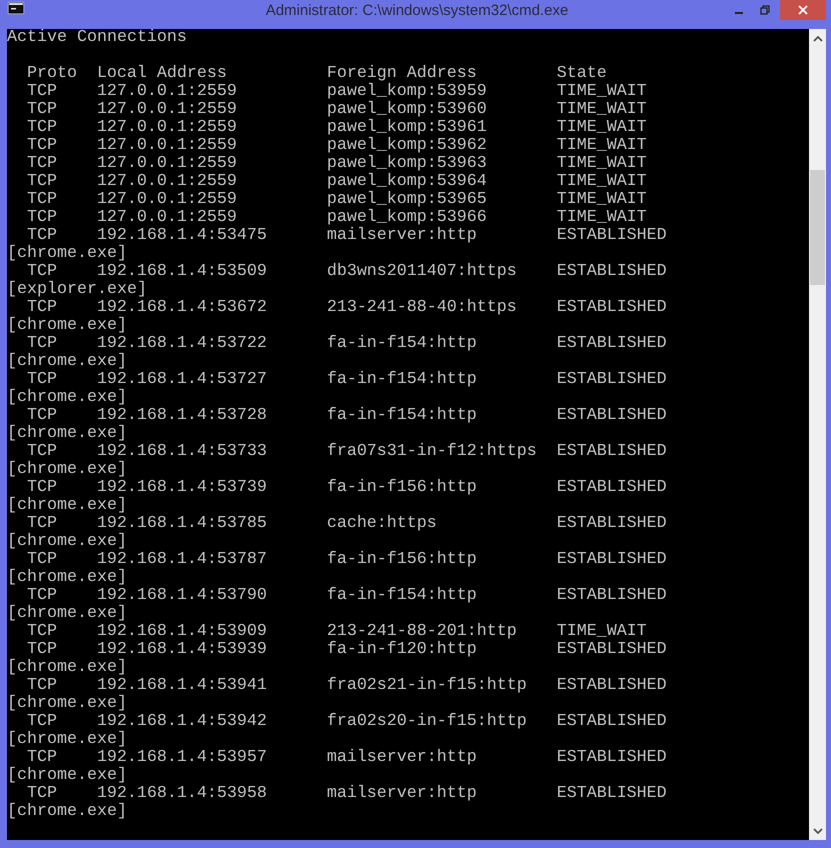  Describe the element at coordinates (421, 271) in the screenshot. I see `table-cell: db3wns2011407:https` at that location.